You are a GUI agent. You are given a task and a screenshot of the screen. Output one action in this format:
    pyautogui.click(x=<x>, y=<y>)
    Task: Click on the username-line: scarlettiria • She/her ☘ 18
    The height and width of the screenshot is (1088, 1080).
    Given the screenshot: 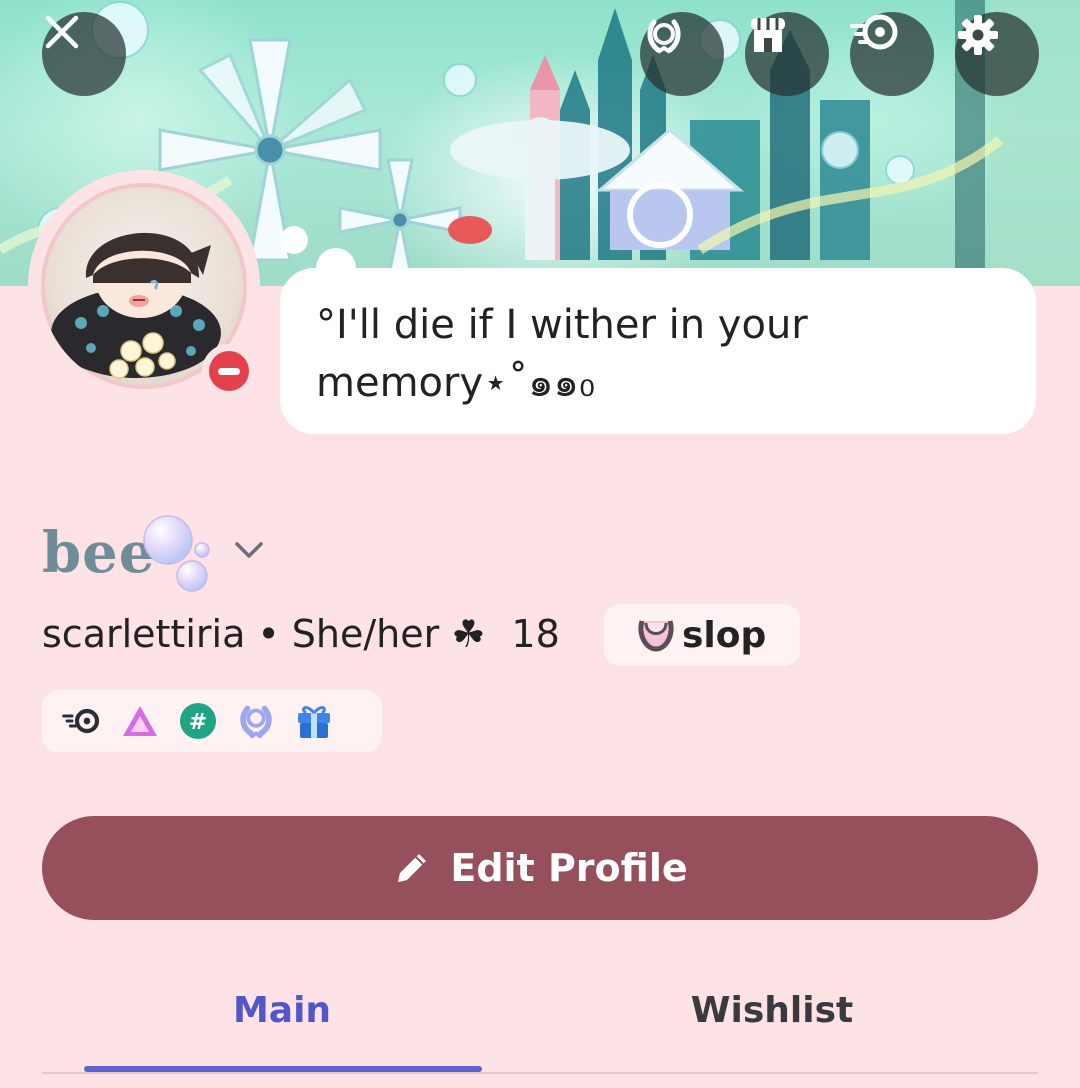 What is the action you would take?
    pyautogui.click(x=301, y=634)
    